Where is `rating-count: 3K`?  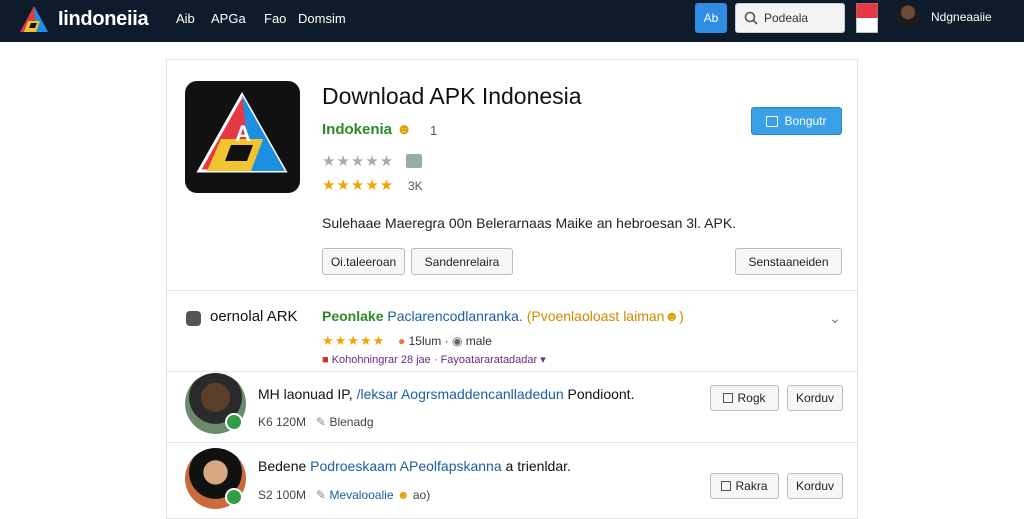
rating-count: 3K is located at coordinates (415, 186).